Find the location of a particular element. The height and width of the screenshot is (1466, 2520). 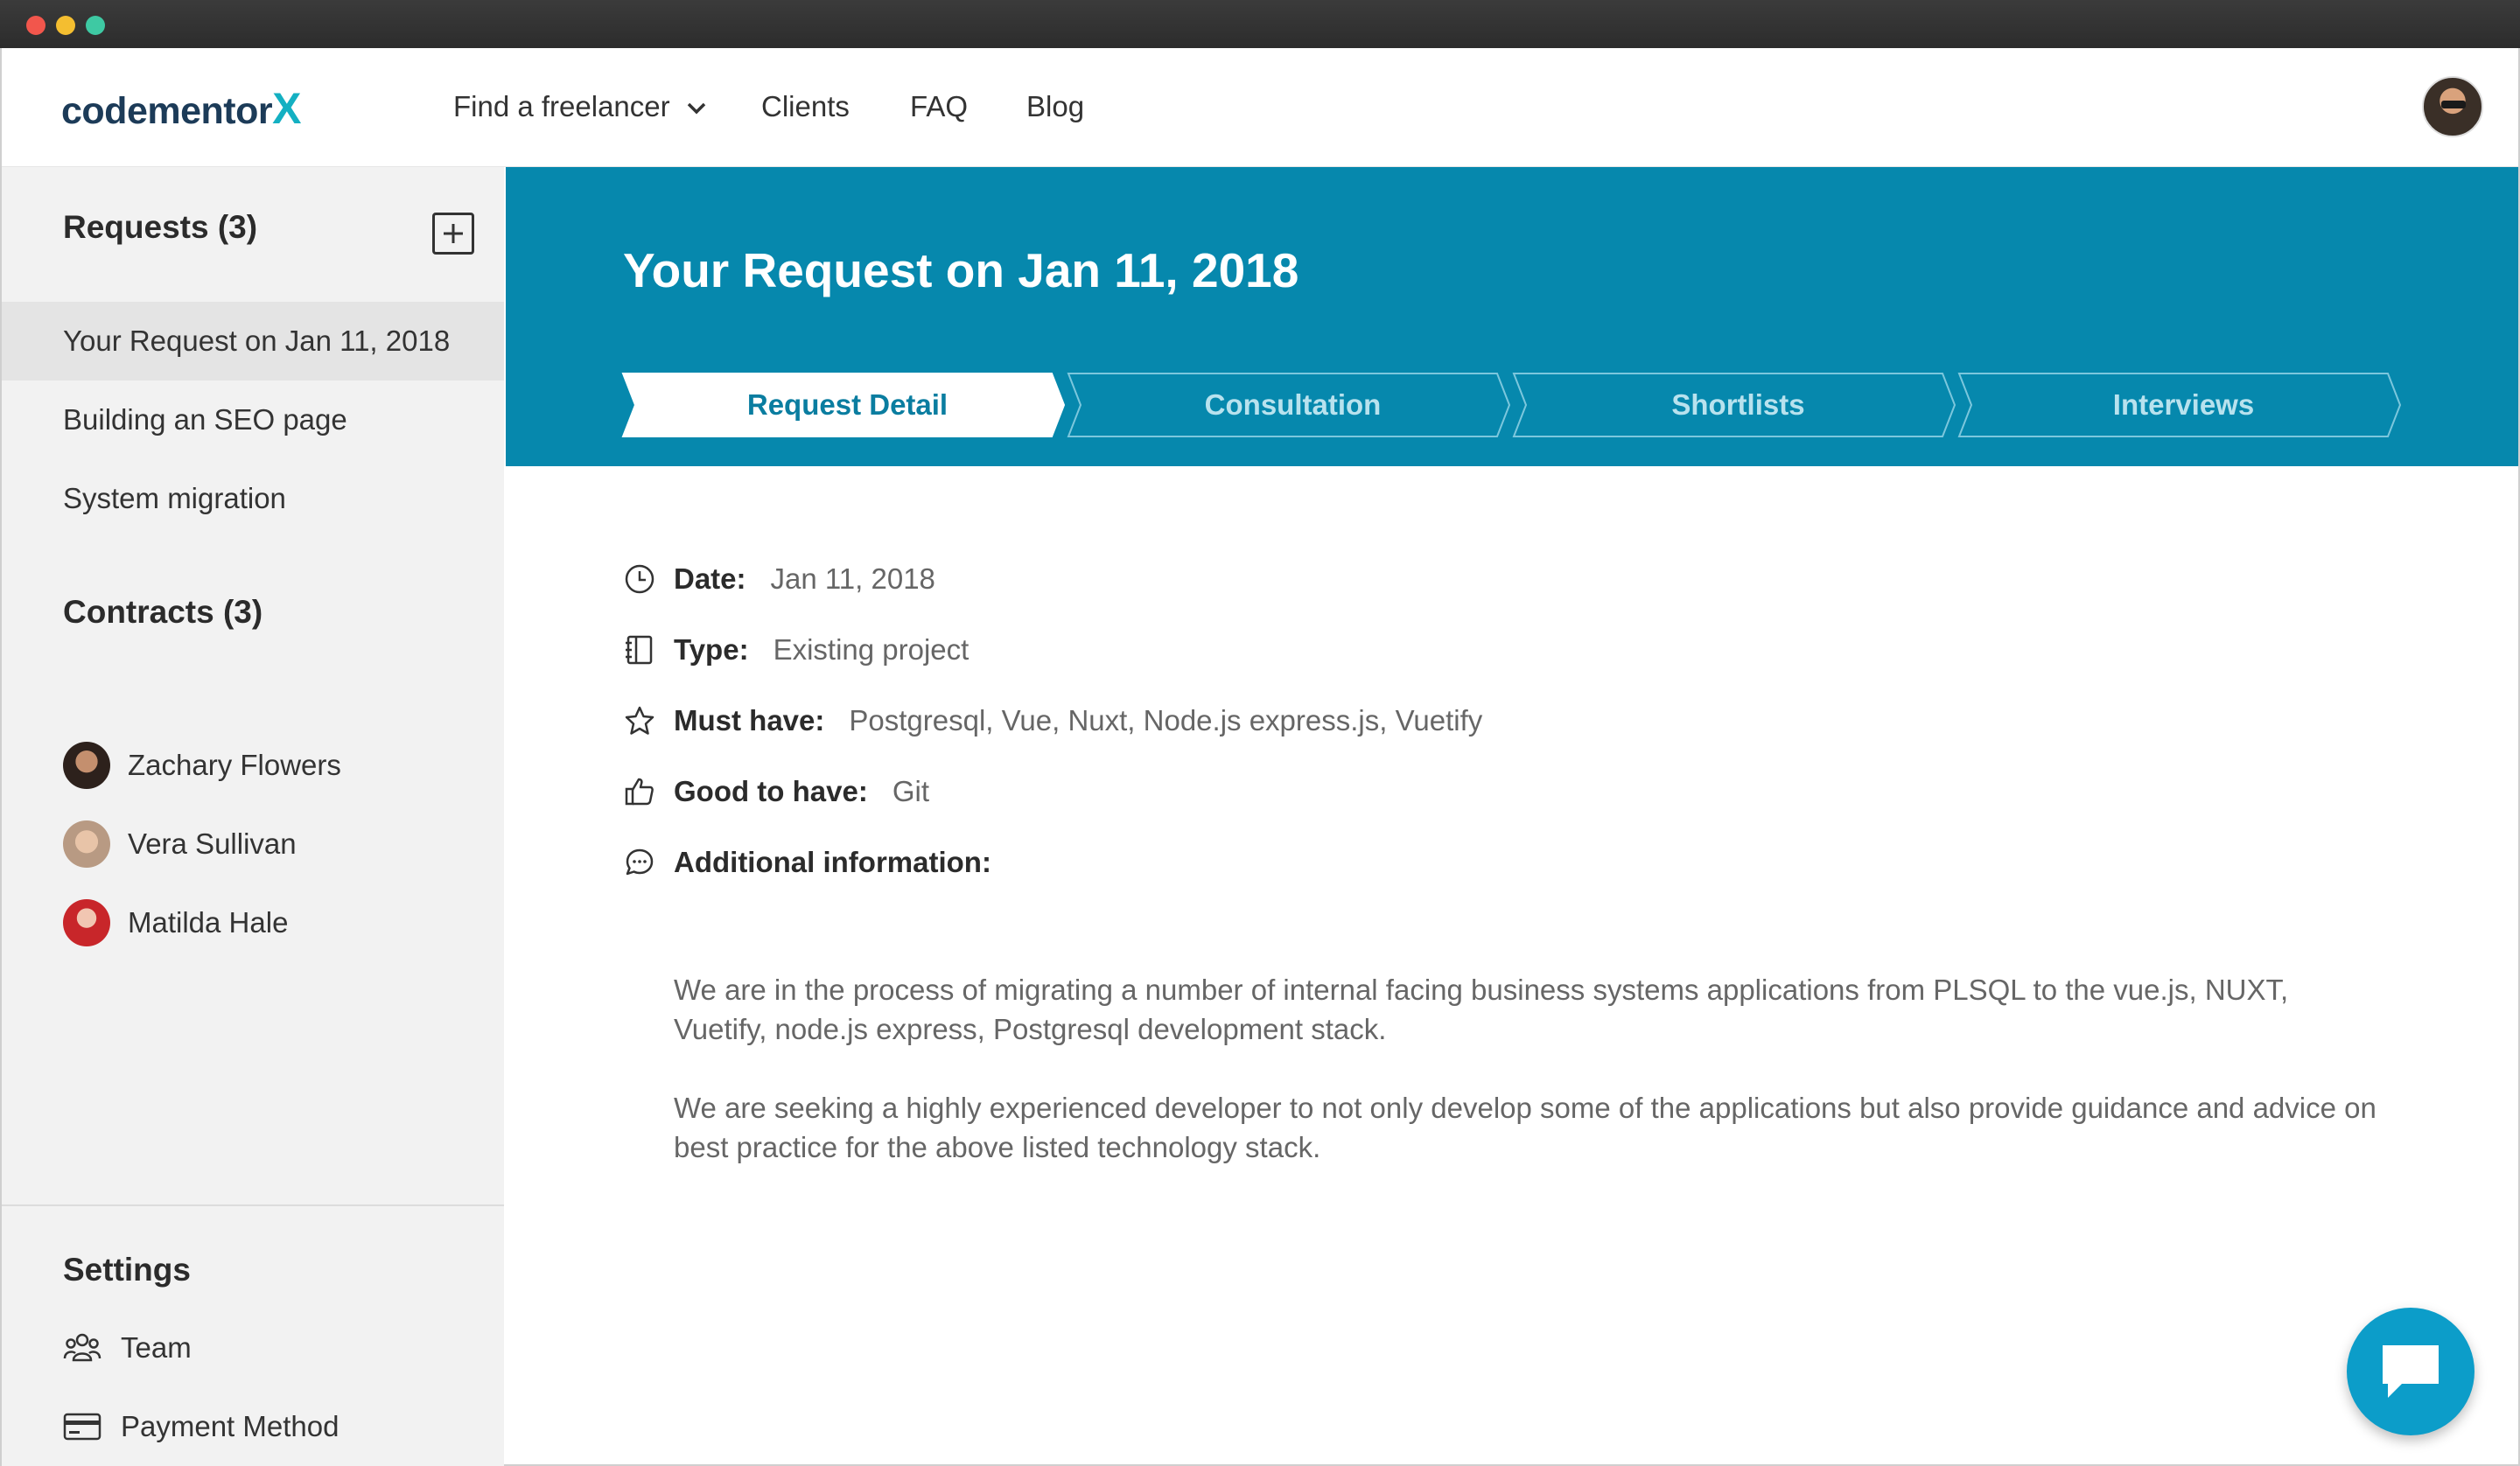

date-label: Date: is located at coordinates (710, 578).